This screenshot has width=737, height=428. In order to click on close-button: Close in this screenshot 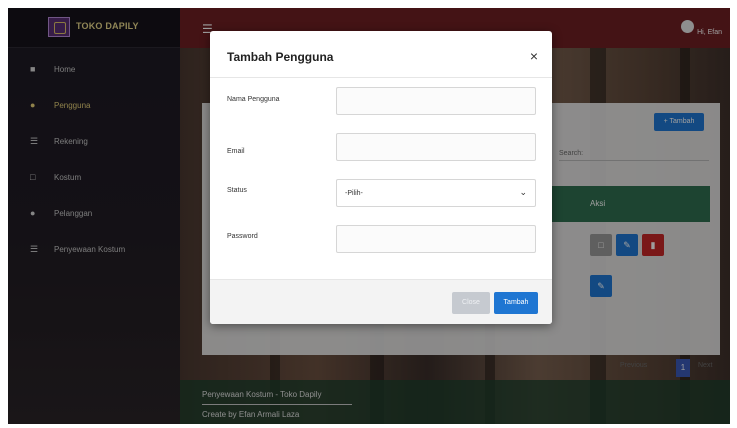, I will do `click(471, 303)`.